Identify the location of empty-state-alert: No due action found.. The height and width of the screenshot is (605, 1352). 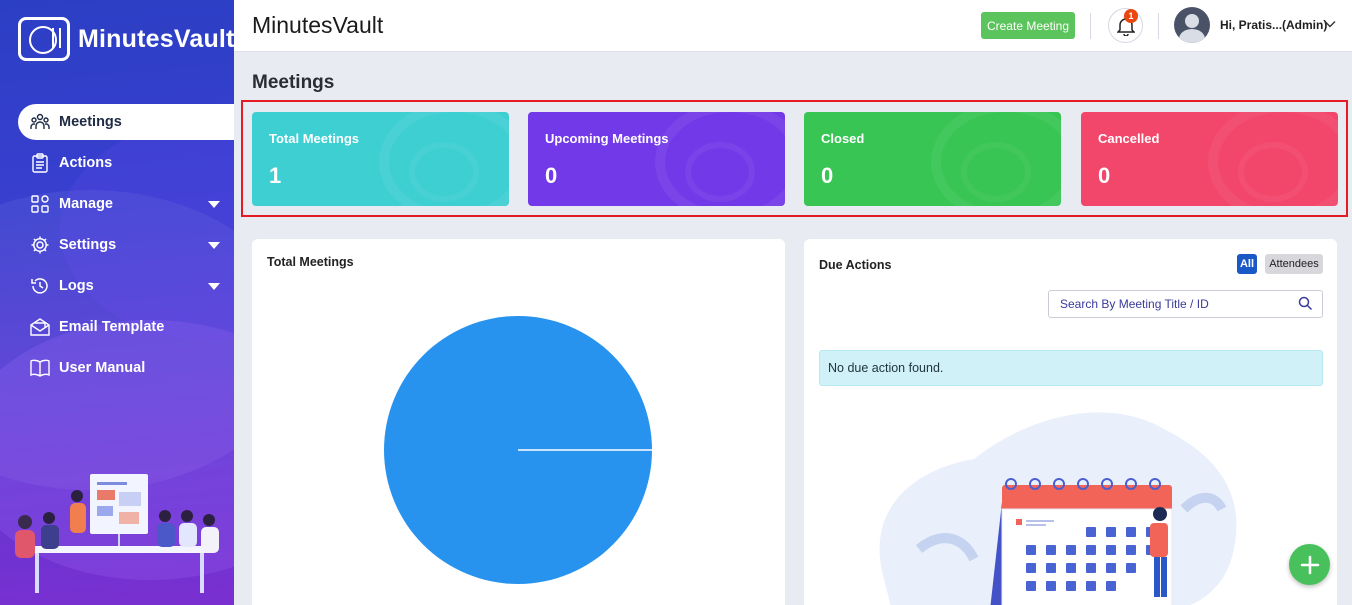
(1071, 368).